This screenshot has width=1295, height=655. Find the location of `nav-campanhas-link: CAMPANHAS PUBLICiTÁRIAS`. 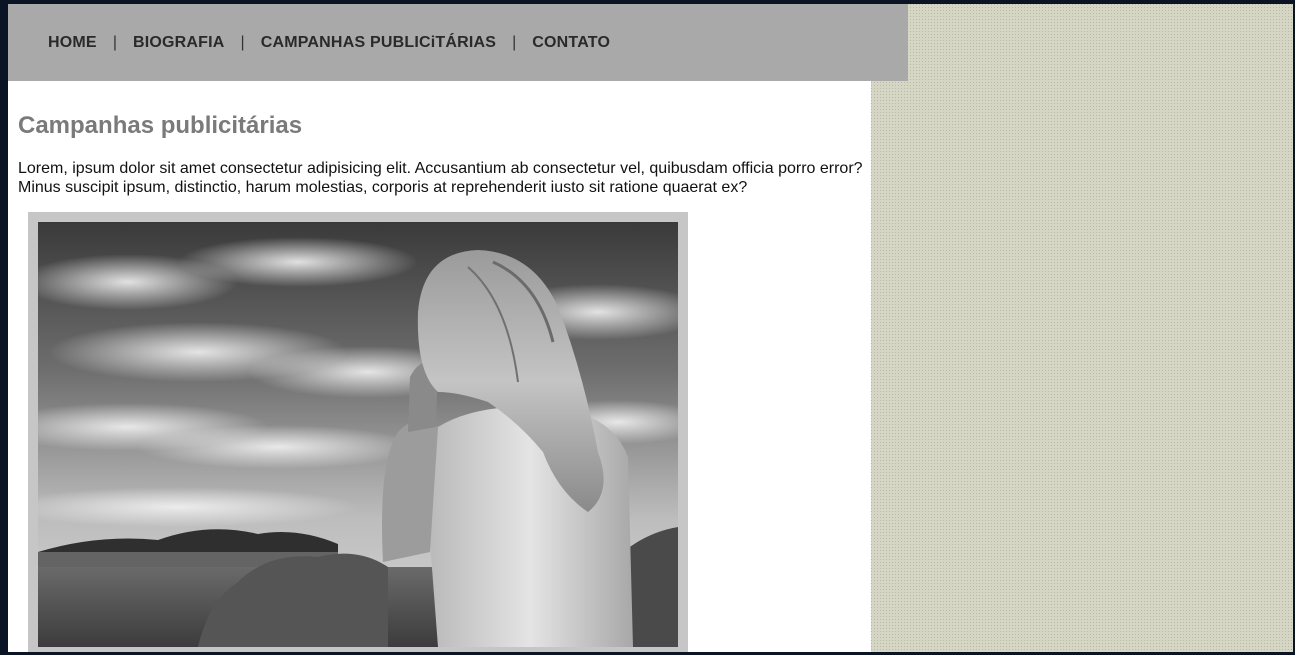

nav-campanhas-link: CAMPANHAS PUBLICiTÁRIAS is located at coordinates (378, 43).